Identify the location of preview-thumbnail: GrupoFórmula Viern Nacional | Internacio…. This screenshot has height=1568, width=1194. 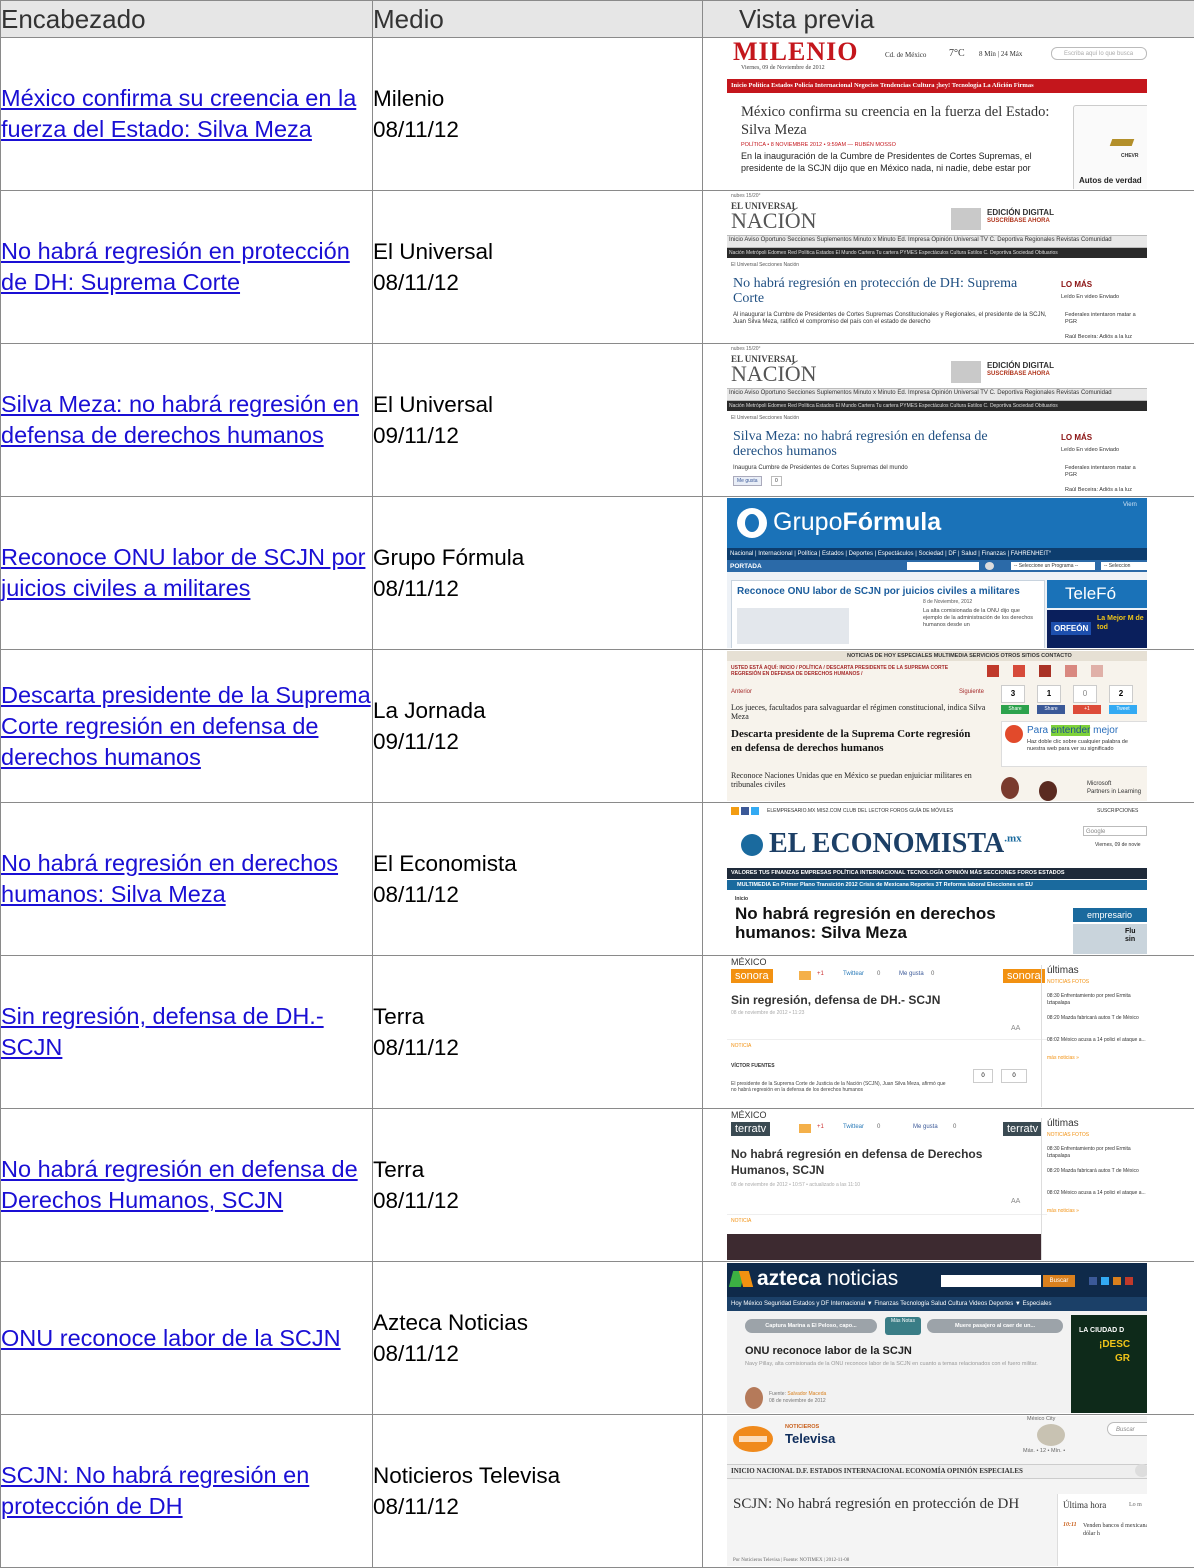
(937, 573).